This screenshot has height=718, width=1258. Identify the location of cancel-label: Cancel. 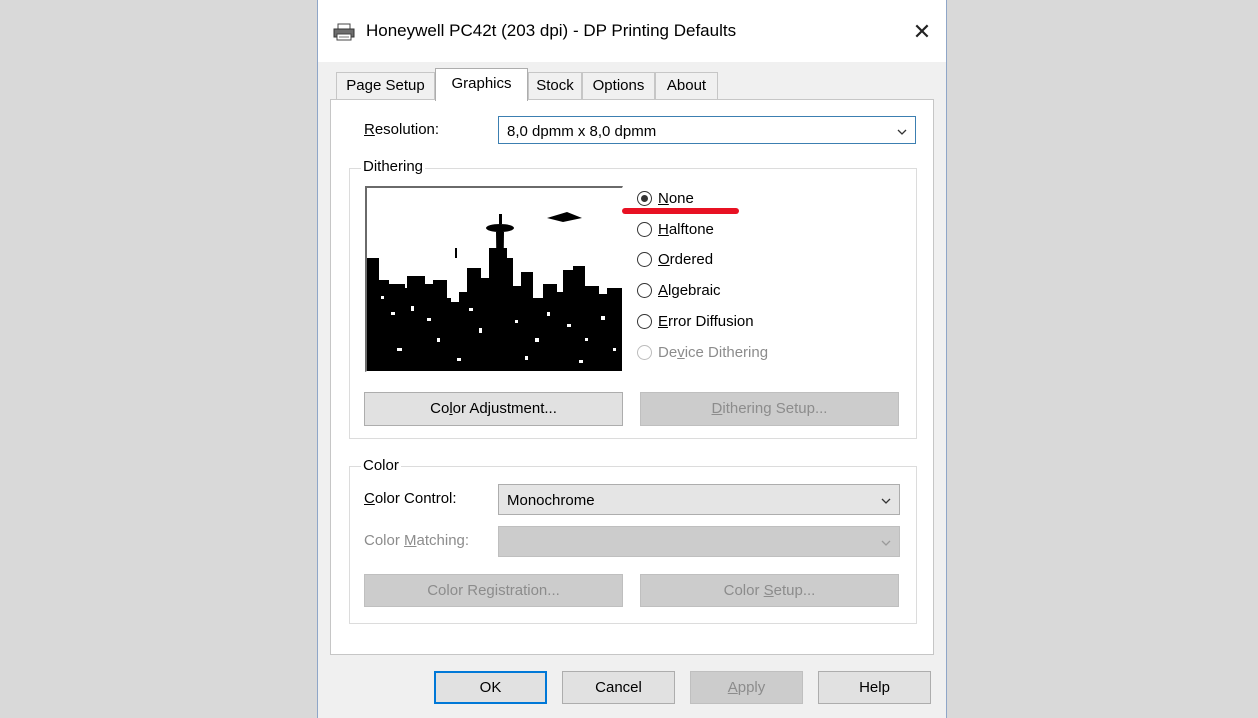
(618, 687).